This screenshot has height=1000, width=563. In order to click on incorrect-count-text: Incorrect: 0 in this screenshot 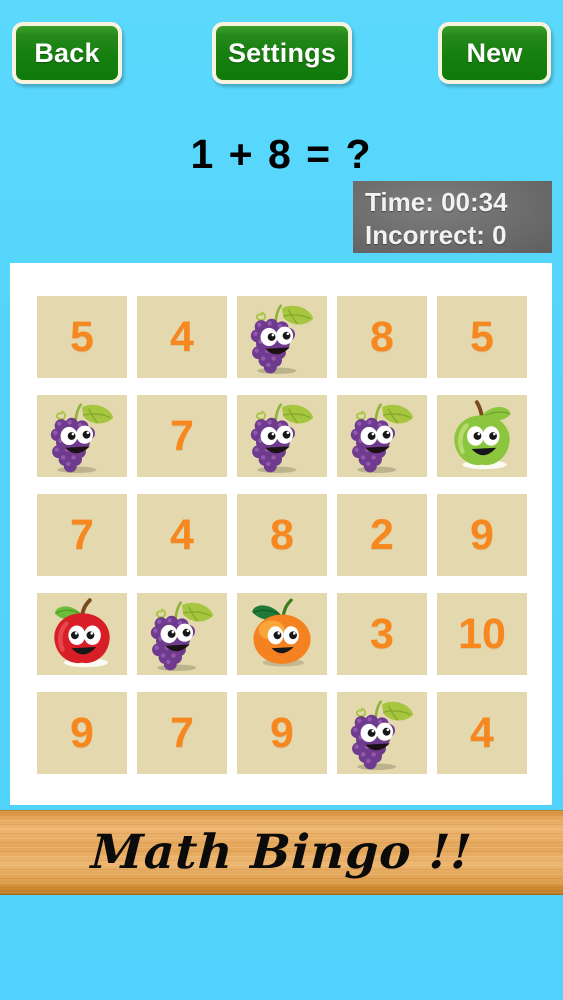, I will do `click(436, 235)`.